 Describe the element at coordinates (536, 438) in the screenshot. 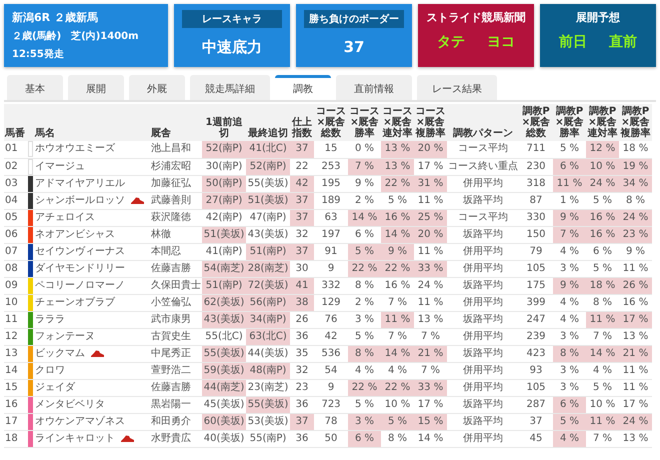

I see `table-cell: 45` at that location.